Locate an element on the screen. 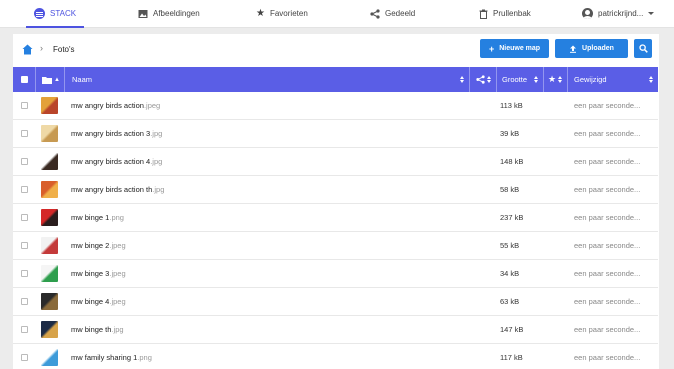 Image resolution: width=674 pixels, height=369 pixels. file-size: 147 kB is located at coordinates (512, 329).